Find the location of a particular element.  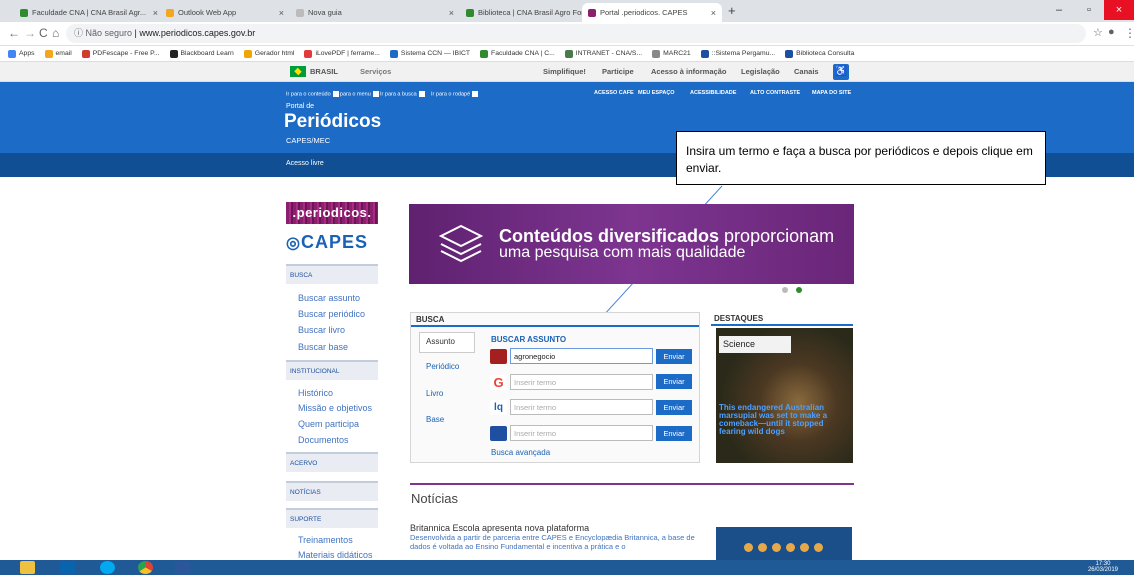

gov-servicos-link: Serviços is located at coordinates (375, 71).